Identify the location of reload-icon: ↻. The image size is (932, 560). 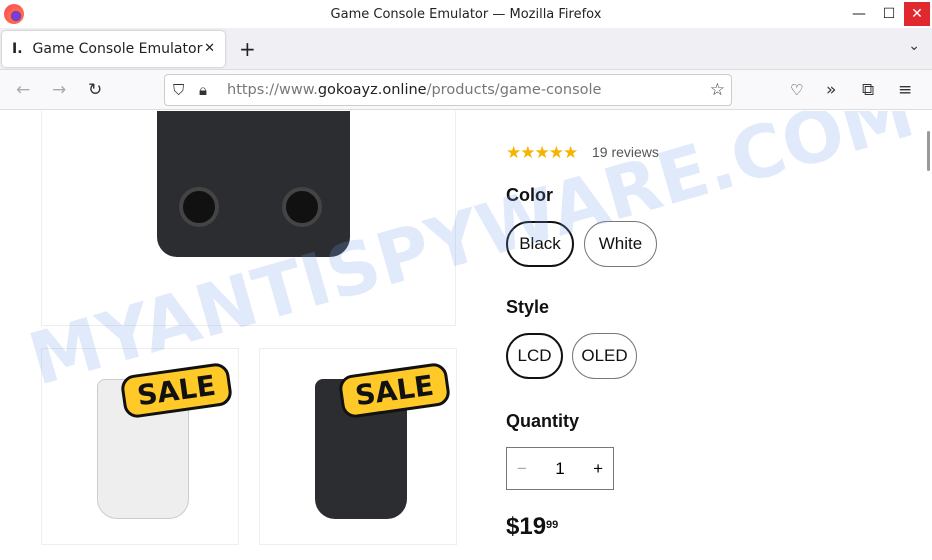
(95, 90).